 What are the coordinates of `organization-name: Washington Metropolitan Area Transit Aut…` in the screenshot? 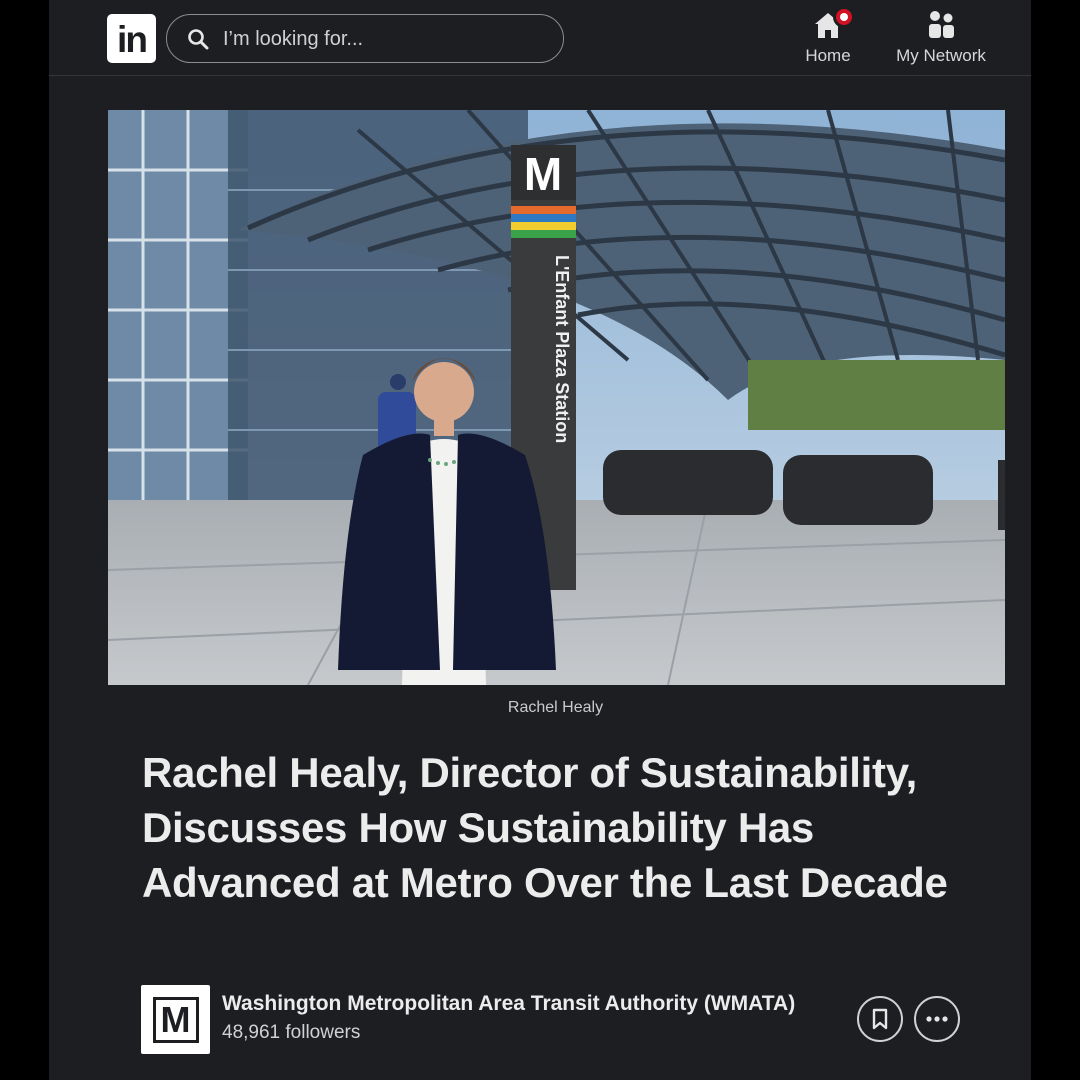 It's located at (508, 1004).